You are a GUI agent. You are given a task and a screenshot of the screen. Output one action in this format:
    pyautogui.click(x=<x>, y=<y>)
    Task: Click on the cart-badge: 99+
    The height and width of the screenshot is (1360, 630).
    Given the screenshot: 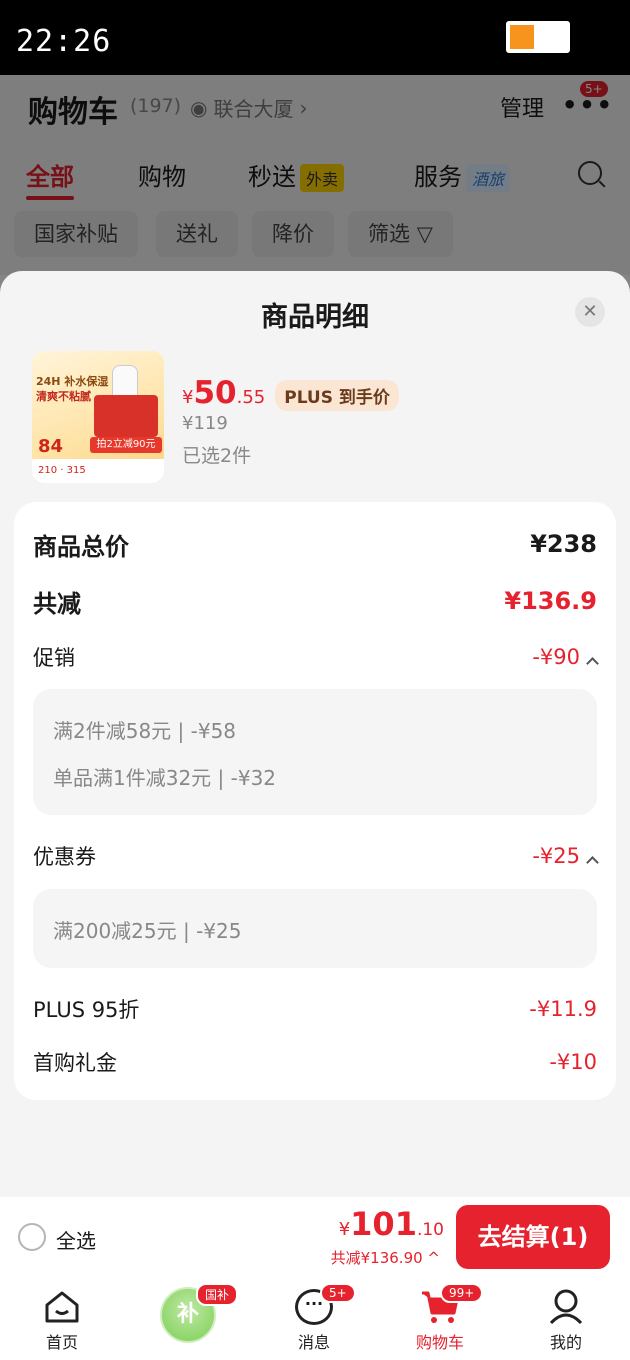 What is the action you would take?
    pyautogui.click(x=462, y=1293)
    